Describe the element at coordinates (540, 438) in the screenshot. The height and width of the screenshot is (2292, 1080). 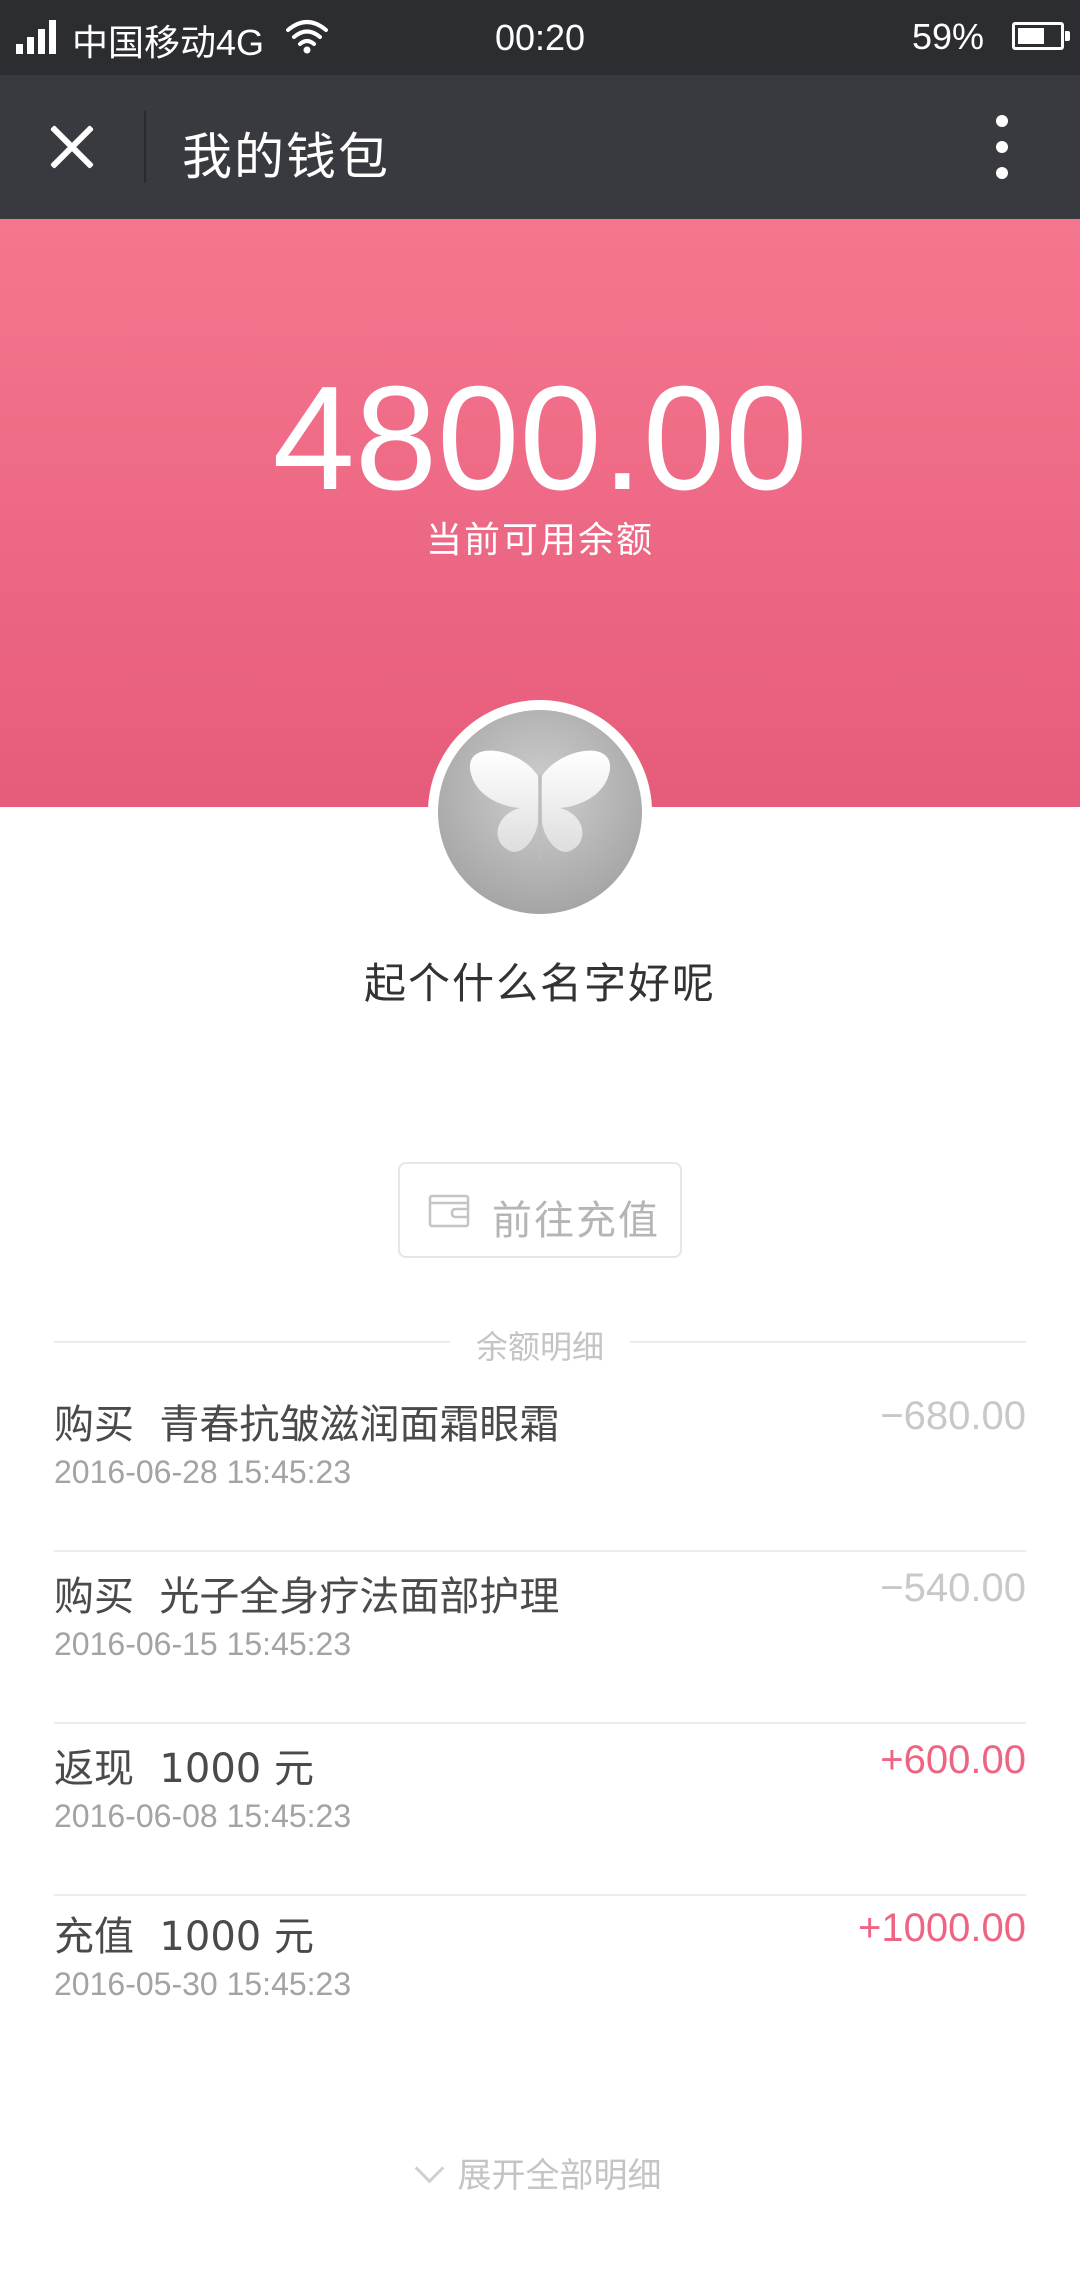
I see `balance-amount: 4800.00` at that location.